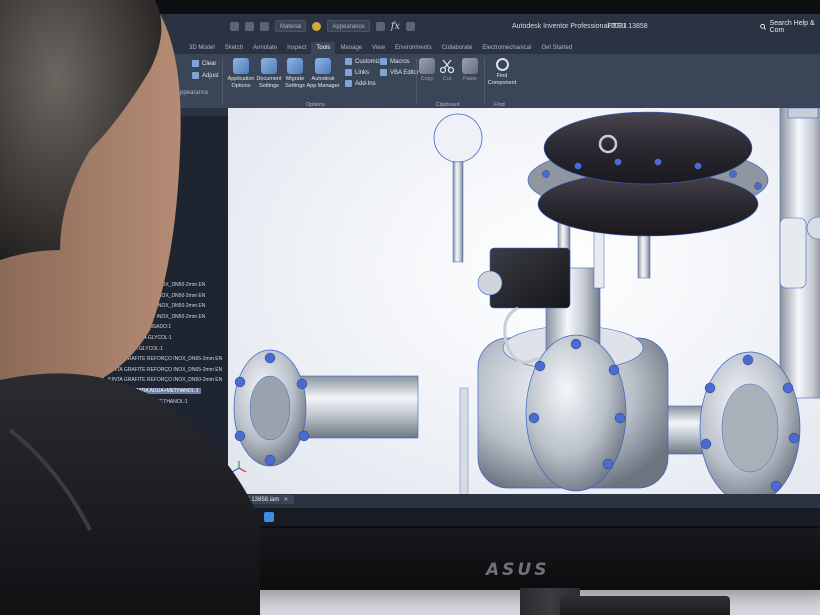  What do you see at coordinates (323, 48) in the screenshot?
I see `tab-tools: Tools` at bounding box center [323, 48].